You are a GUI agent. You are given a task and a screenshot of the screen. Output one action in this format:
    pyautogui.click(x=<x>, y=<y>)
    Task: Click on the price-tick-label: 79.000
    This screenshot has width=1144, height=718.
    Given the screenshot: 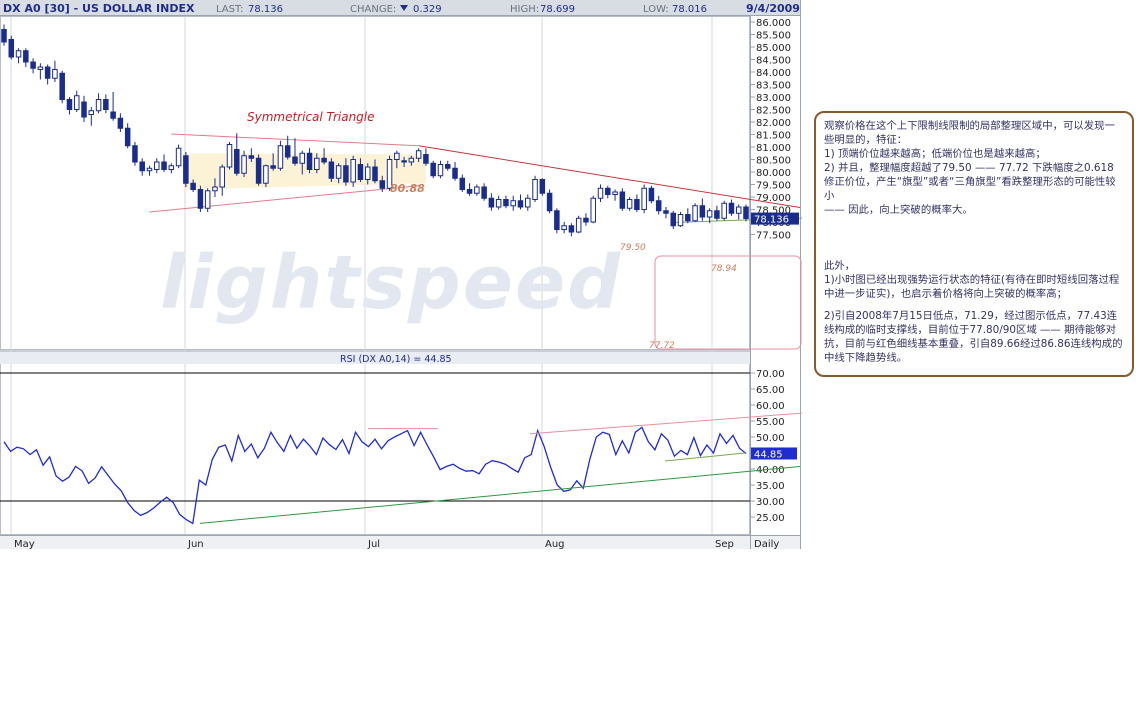 What is the action you would take?
    pyautogui.click(x=773, y=198)
    